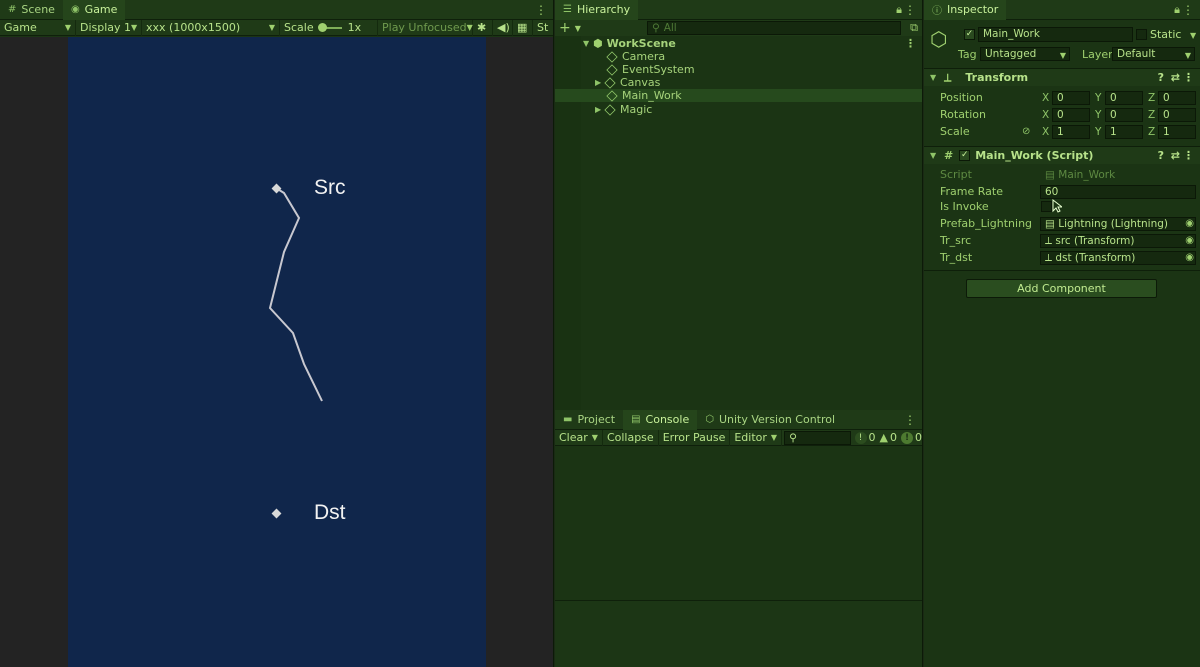 This screenshot has height=667, width=1200. I want to click on audio-icon: ◀), so click(503, 27).